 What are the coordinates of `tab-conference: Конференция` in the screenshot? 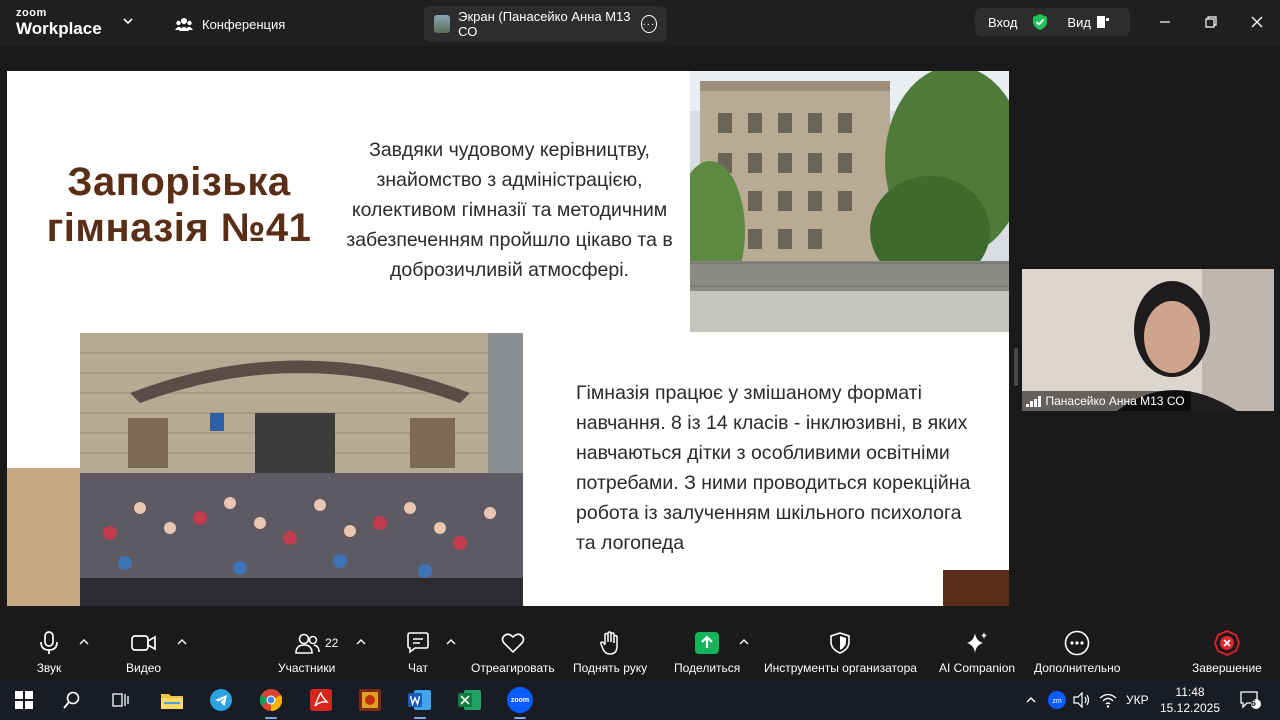 It's located at (229, 24).